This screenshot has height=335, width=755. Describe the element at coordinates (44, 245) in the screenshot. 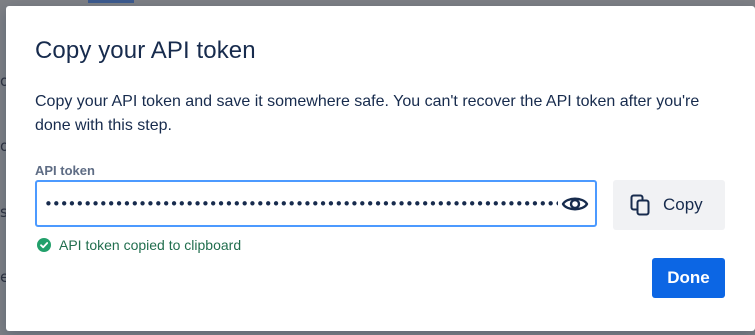

I see `check-circle-icon` at that location.